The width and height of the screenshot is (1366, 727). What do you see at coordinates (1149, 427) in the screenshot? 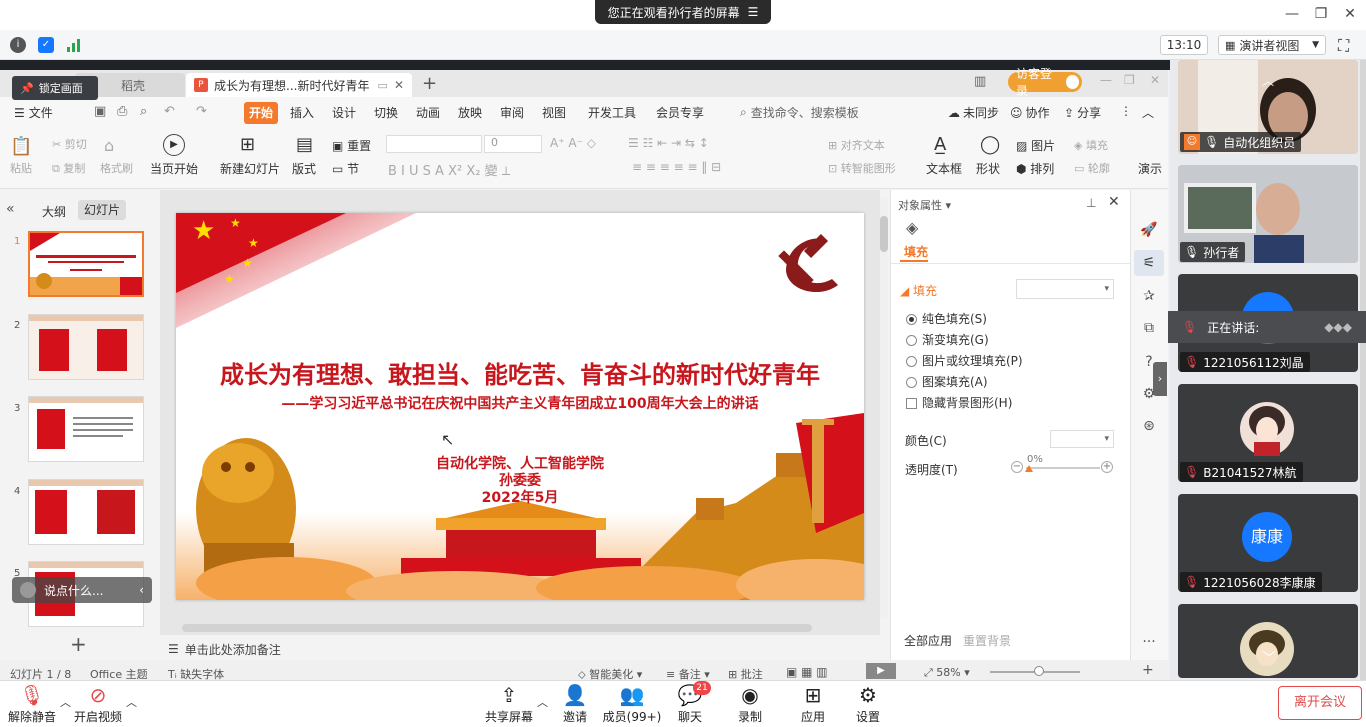
I see `compass-icon: ⊛` at bounding box center [1149, 427].